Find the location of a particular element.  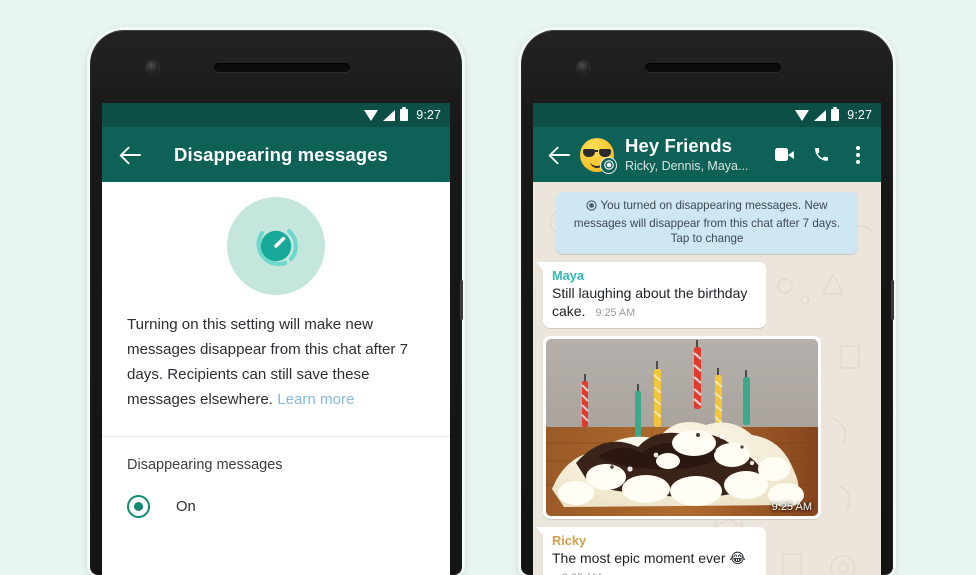

disappearing-timer-icon is located at coordinates (276, 246).